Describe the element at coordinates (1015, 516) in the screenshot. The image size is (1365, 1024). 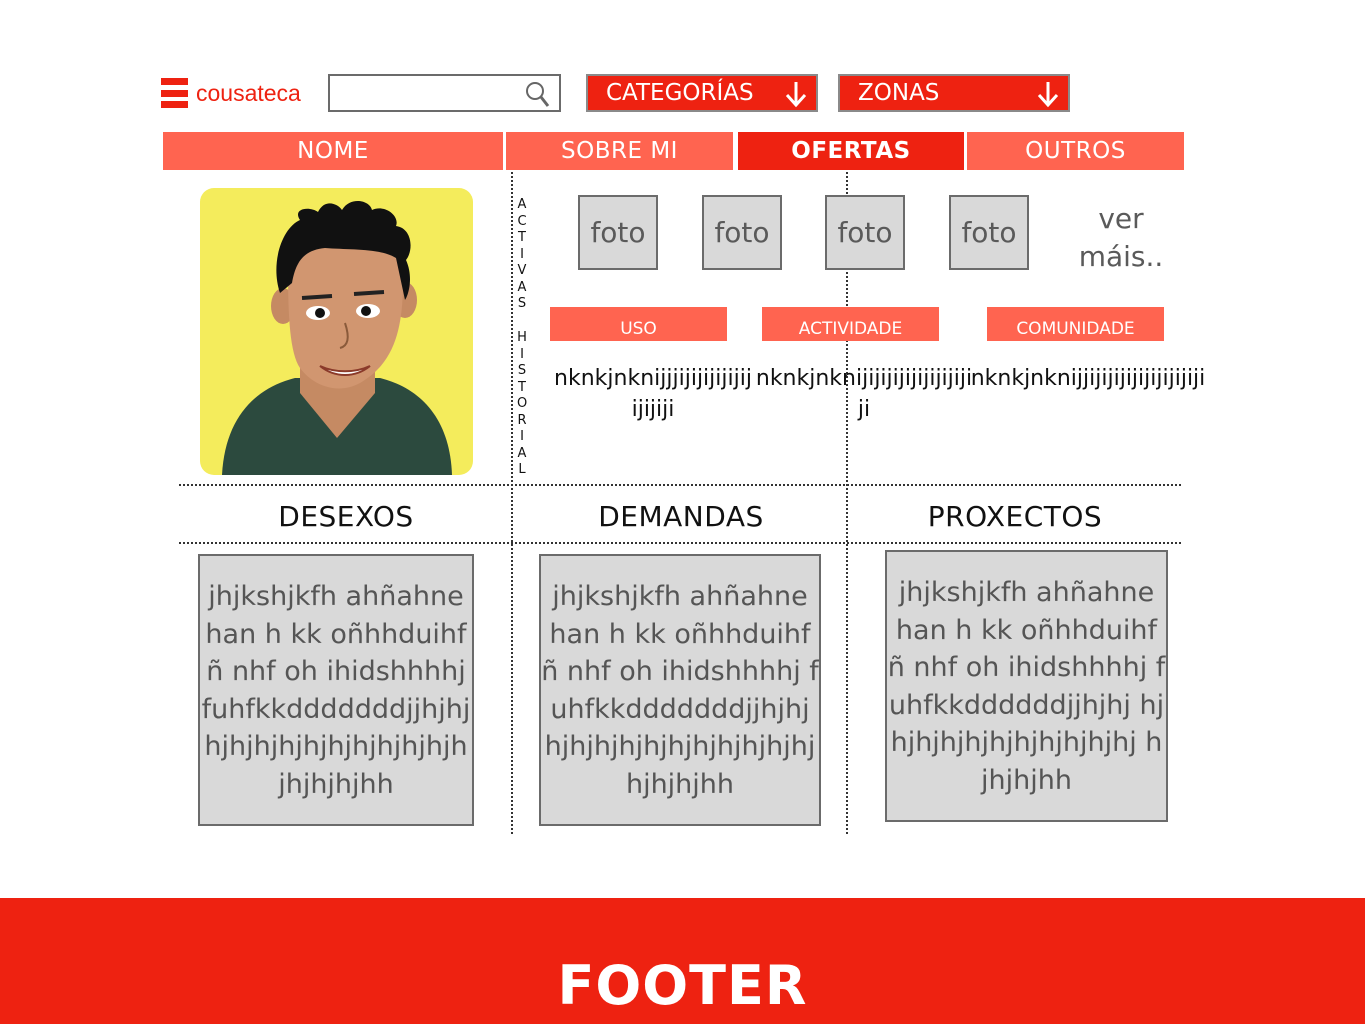
I see `section-proxectos: PROXECTOS` at that location.